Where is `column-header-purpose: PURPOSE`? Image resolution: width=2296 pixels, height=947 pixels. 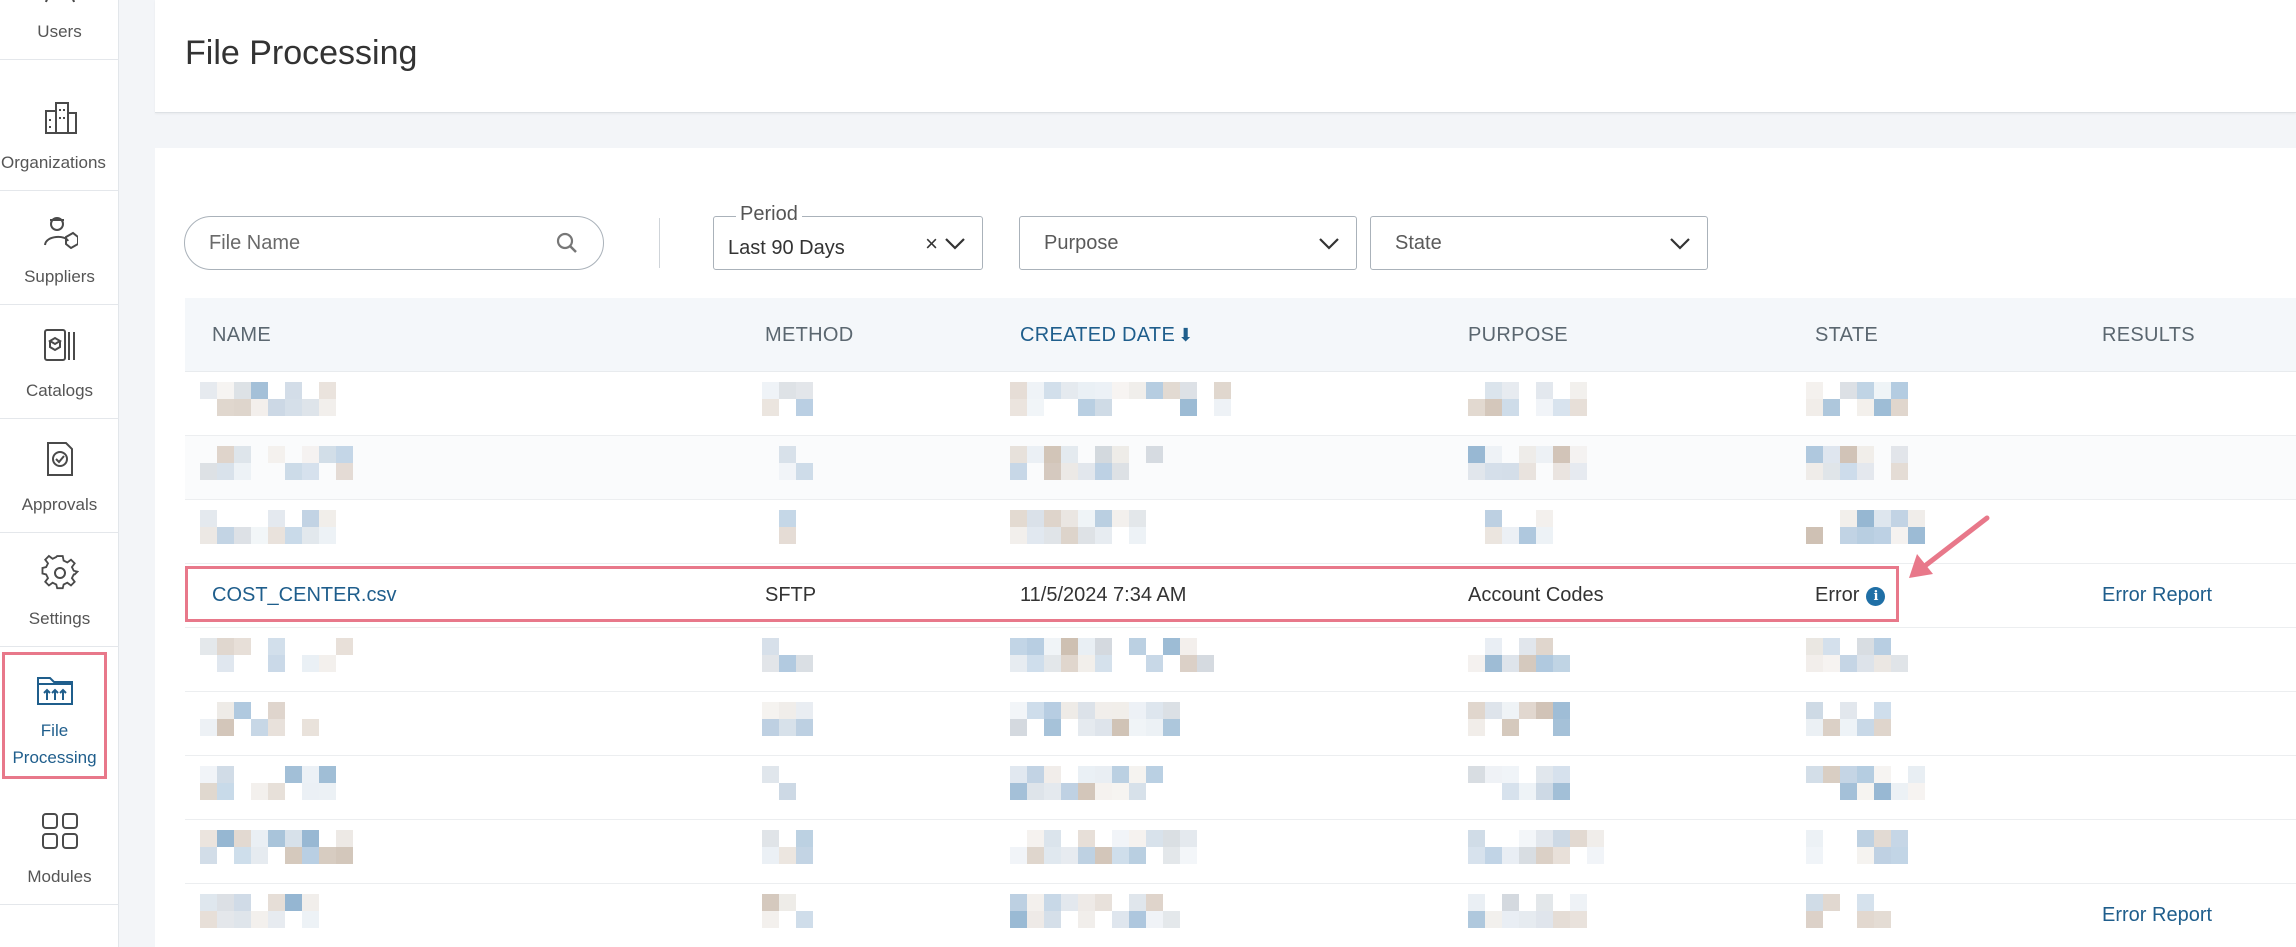 column-header-purpose: PURPOSE is located at coordinates (1518, 335).